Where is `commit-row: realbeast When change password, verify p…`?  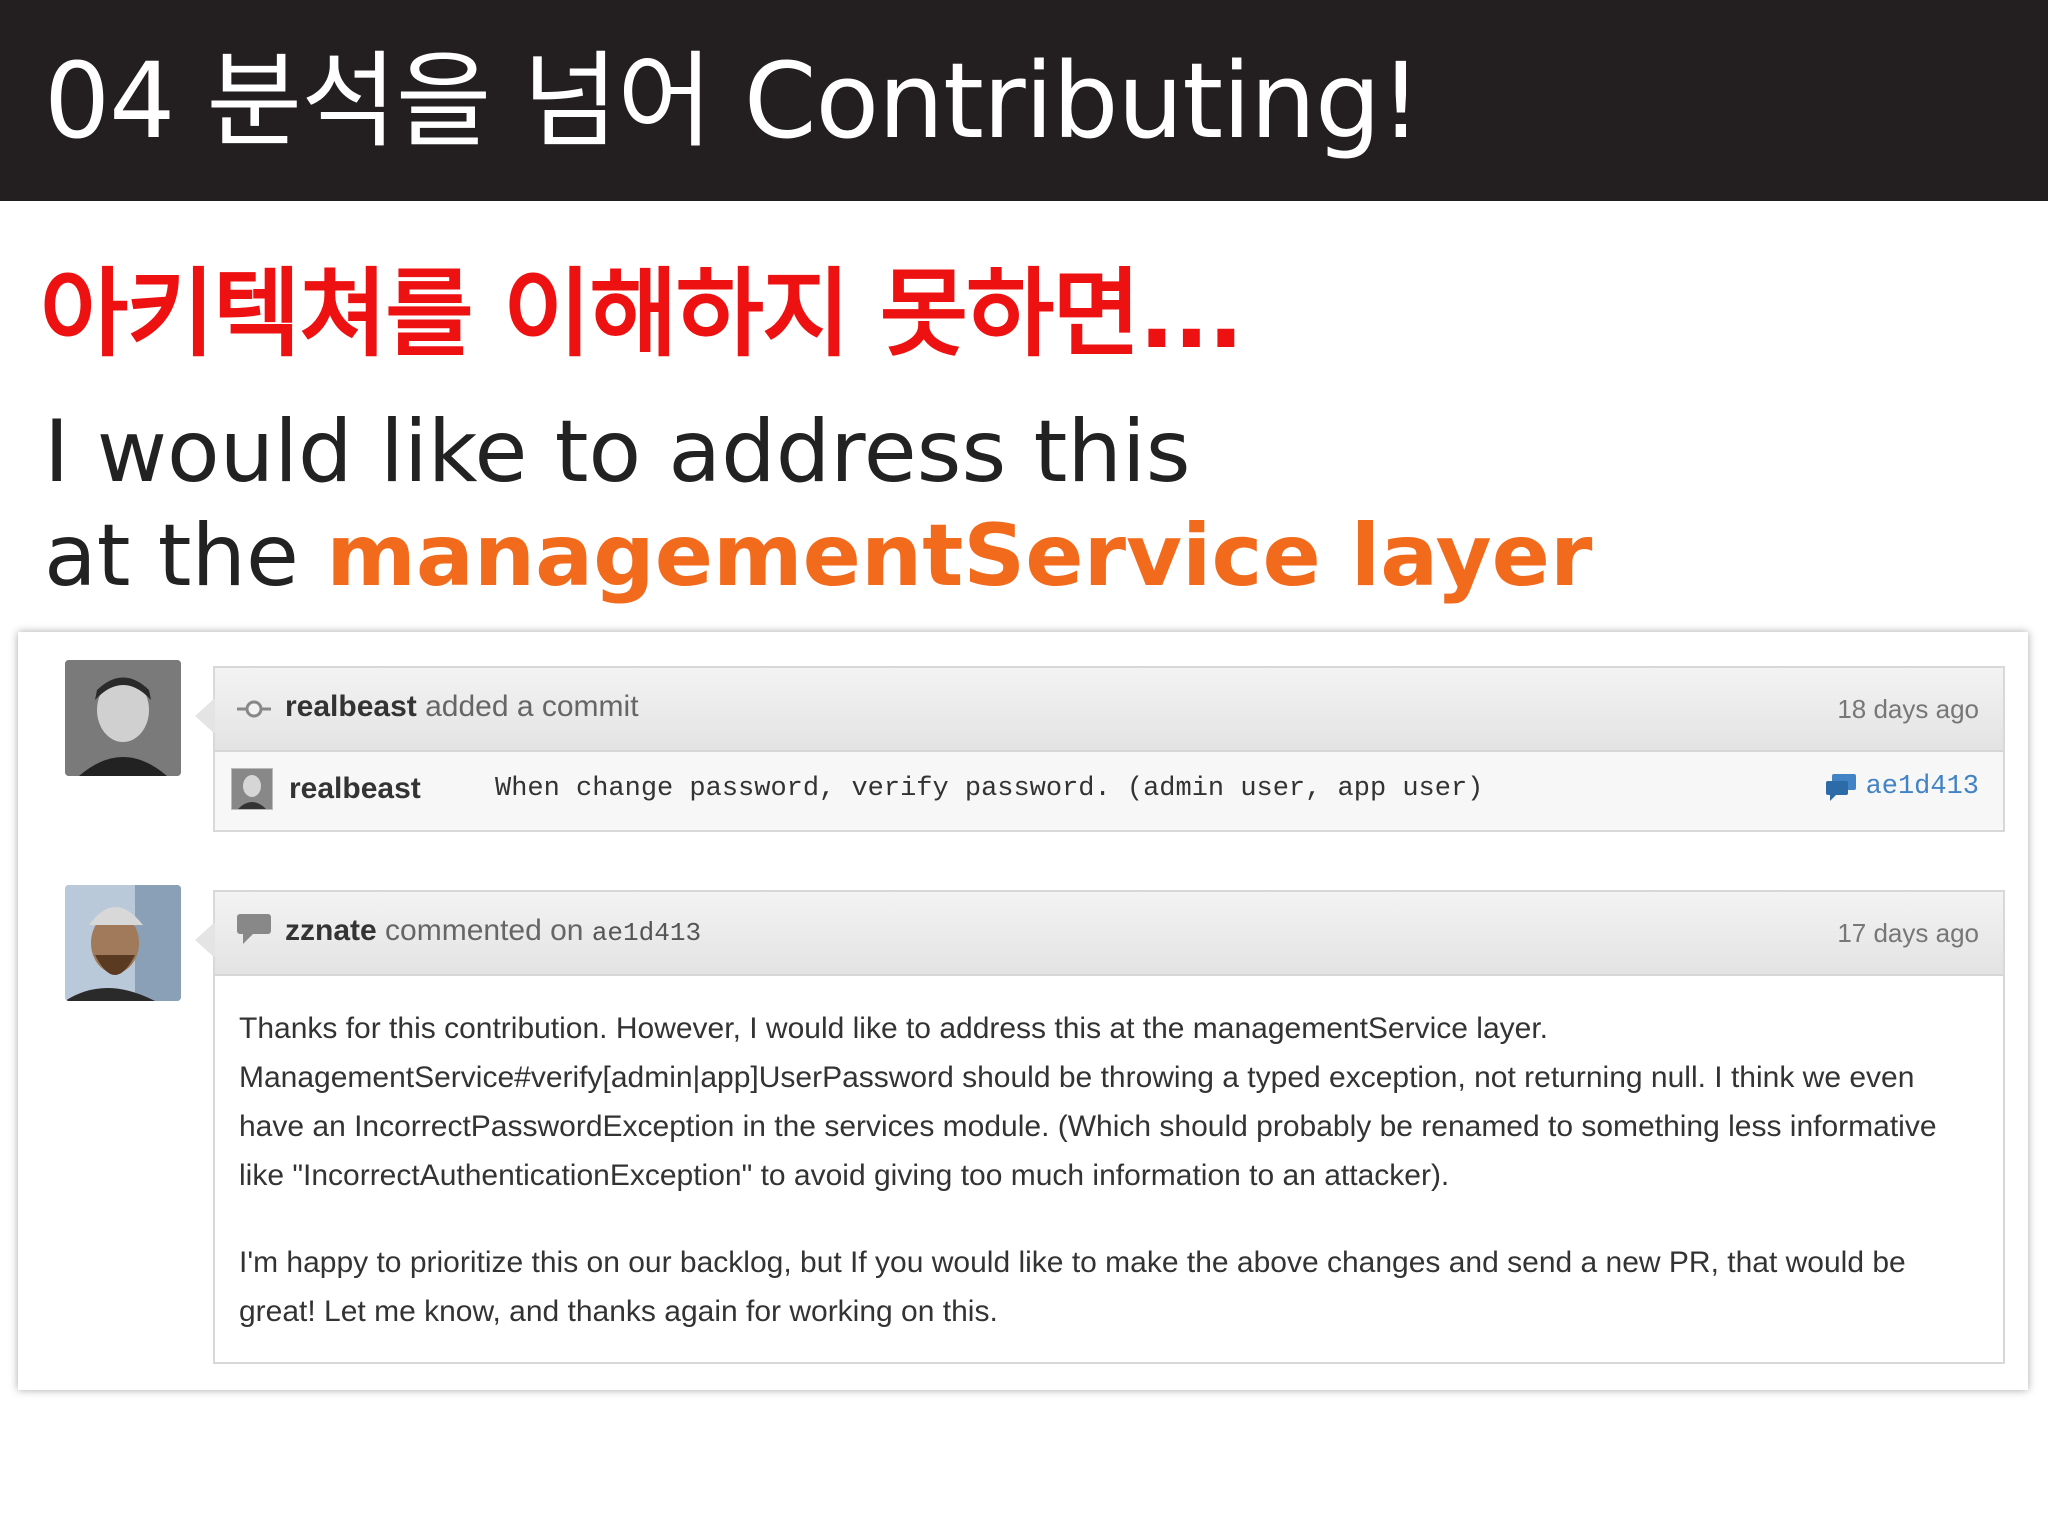 commit-row: realbeast When change password, verify p… is located at coordinates (1109, 790).